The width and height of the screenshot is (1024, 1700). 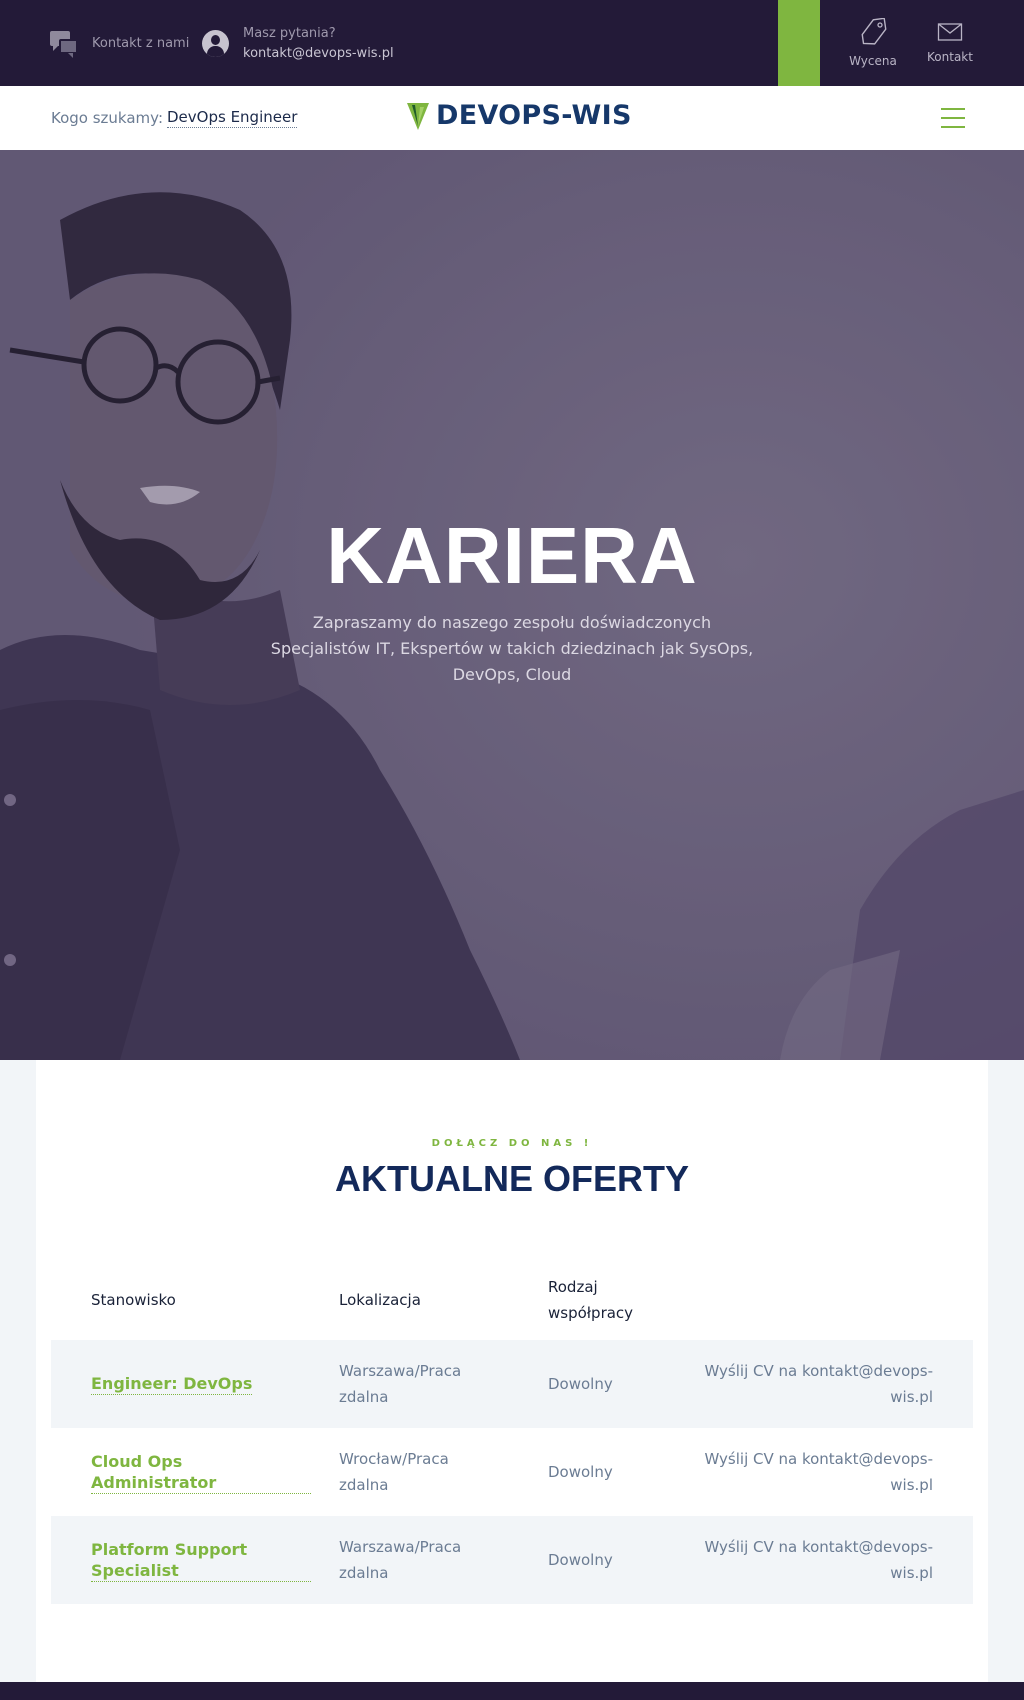 What do you see at coordinates (64, 43) in the screenshot?
I see `chat-bubbles-icon` at bounding box center [64, 43].